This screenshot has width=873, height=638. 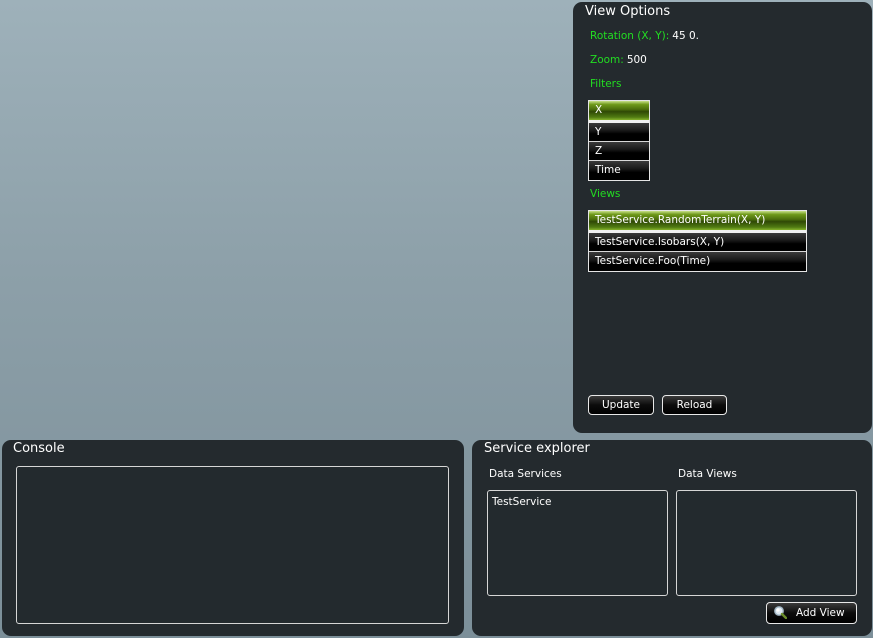 What do you see at coordinates (525, 474) in the screenshot?
I see `data-services-label: Data Services` at bounding box center [525, 474].